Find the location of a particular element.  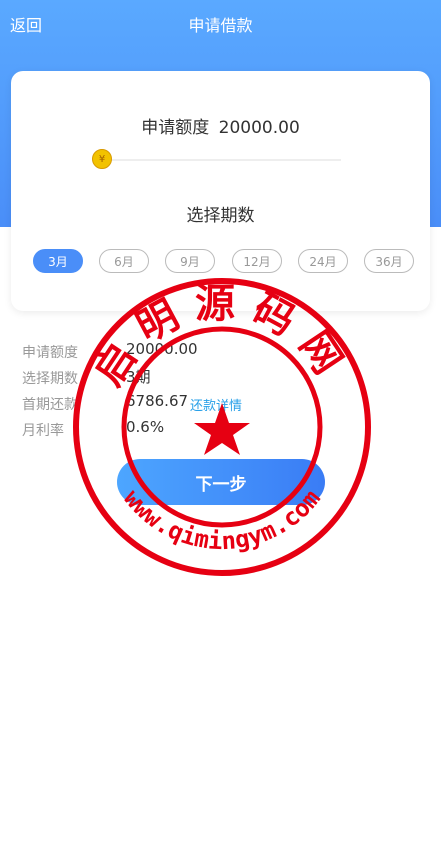

detail-row-monthly-rate: 月利率 0.6% is located at coordinates (222, 429).